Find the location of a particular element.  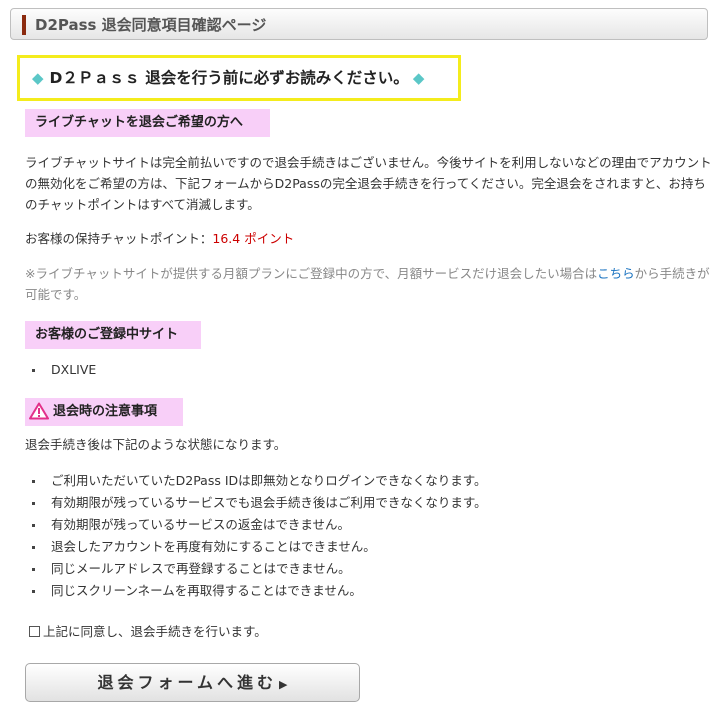

page-header: D2Pass 退会同意項目確認ページ is located at coordinates (359, 24).